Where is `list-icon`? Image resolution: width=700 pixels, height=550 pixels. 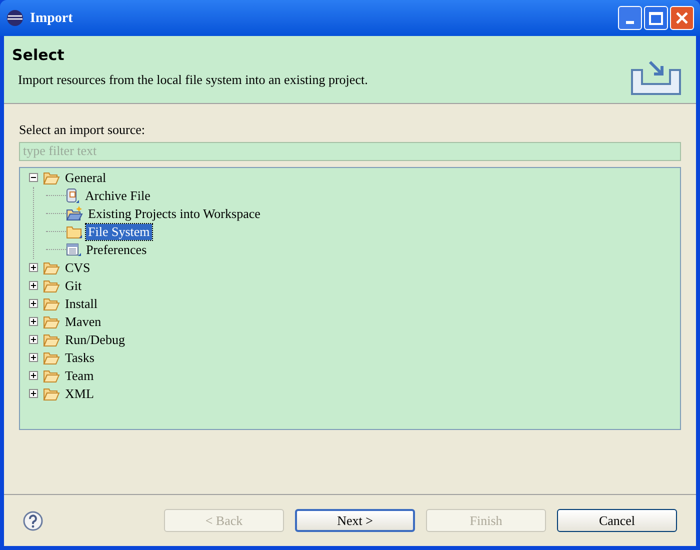 list-icon is located at coordinates (73, 249).